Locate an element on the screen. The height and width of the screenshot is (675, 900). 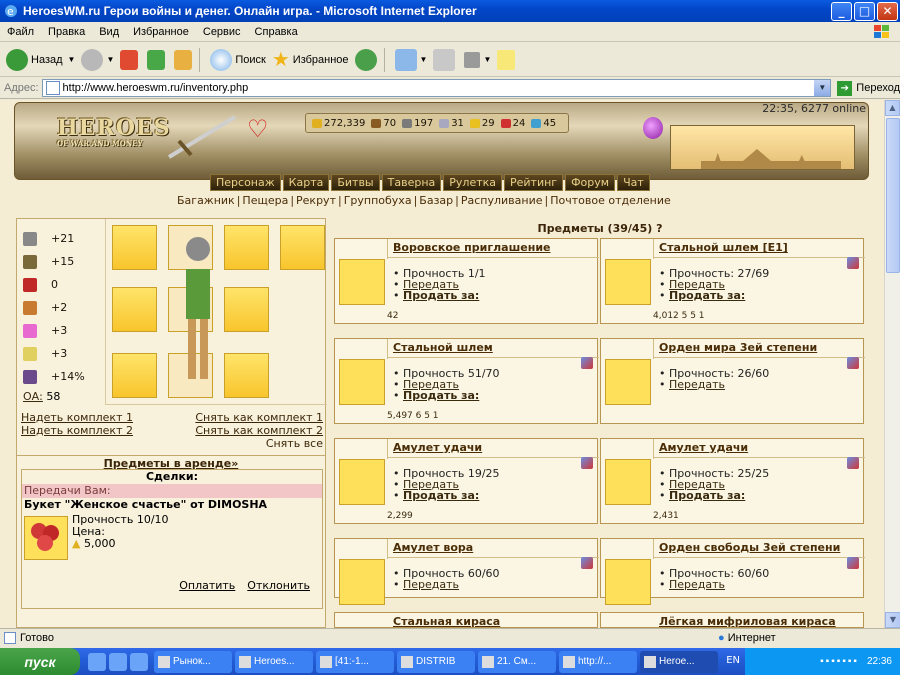
more-launch-icon is located at coordinates (139, 661).